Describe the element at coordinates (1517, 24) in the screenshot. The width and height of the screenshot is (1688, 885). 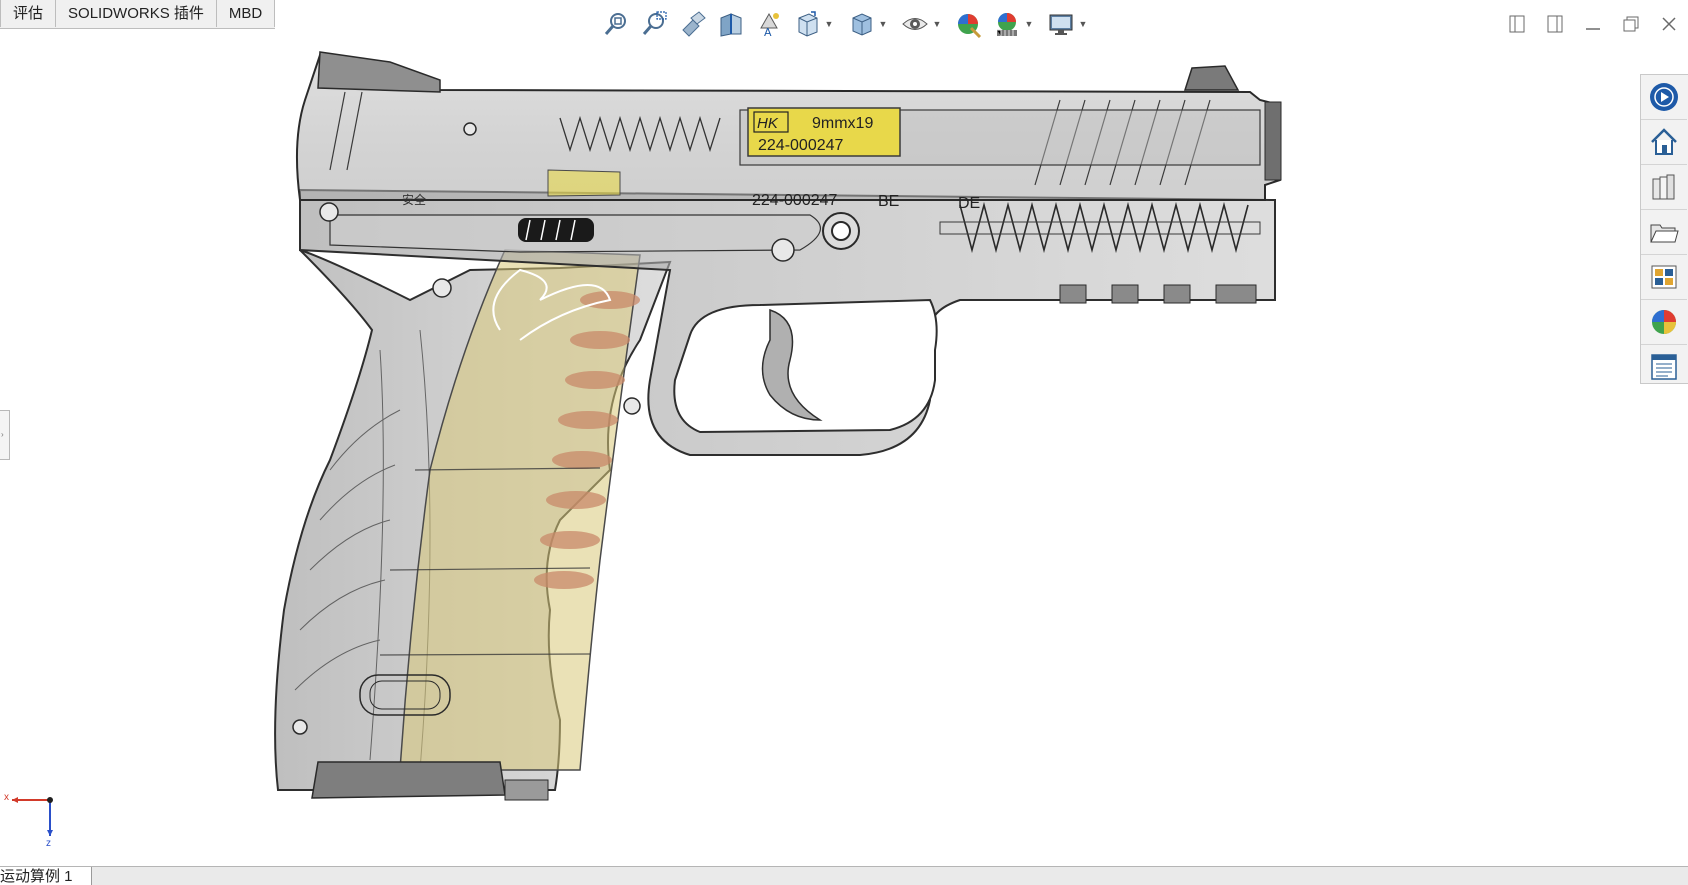
I see `tile-left-icon` at that location.